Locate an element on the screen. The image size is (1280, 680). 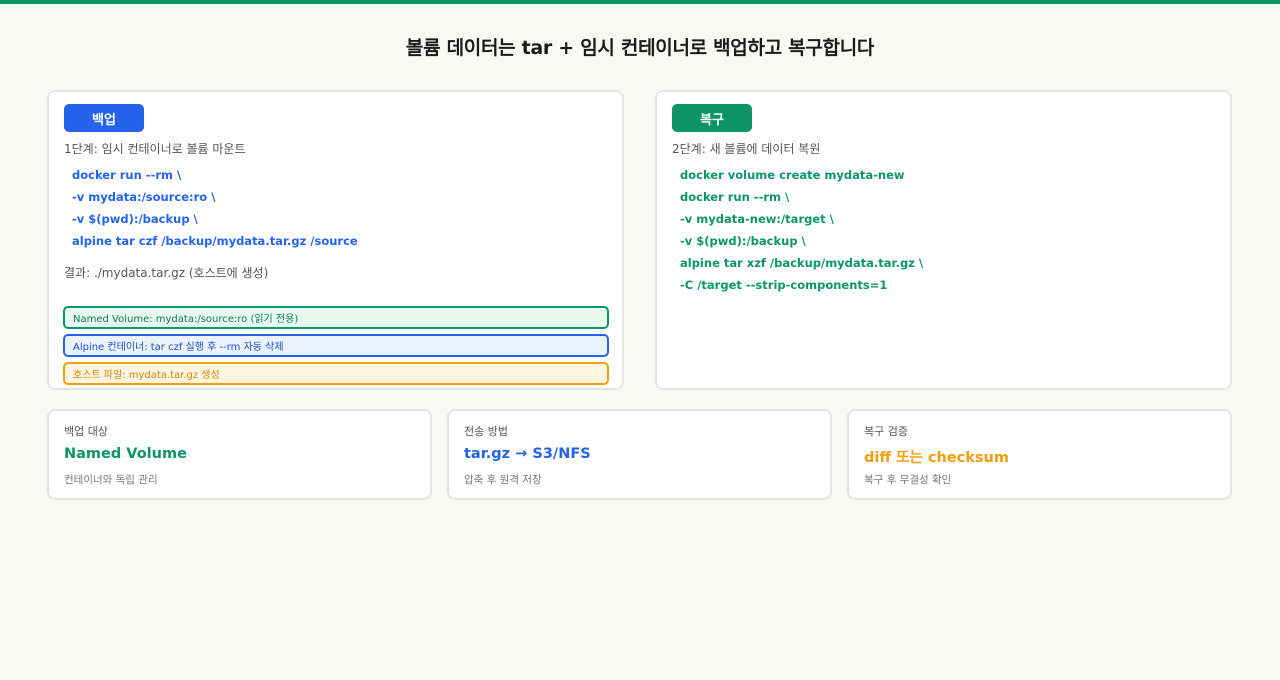
code-line: -C /target --strip-components=1 is located at coordinates (784, 285).